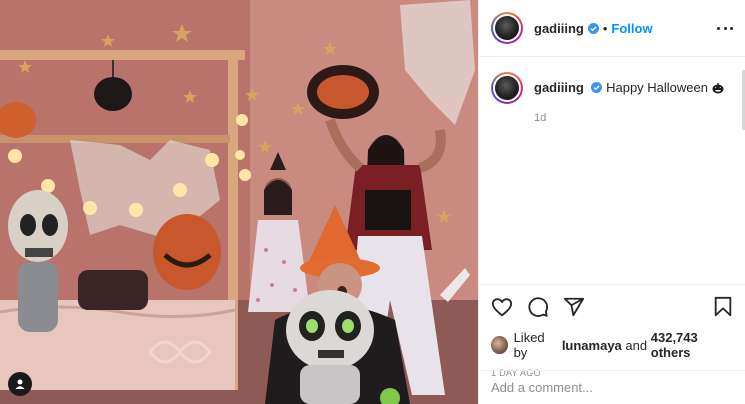 This screenshot has height=404, width=745. I want to click on user-tag-button, so click(20, 384).